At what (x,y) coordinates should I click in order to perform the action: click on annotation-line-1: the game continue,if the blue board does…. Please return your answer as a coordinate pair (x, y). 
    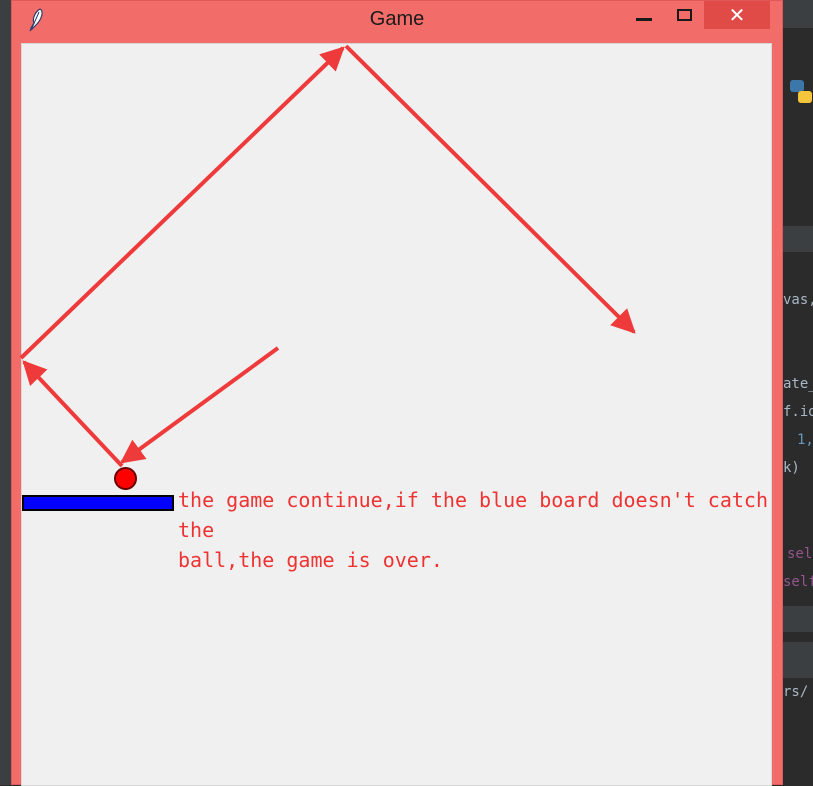
    Looking at the image, I should click on (473, 515).